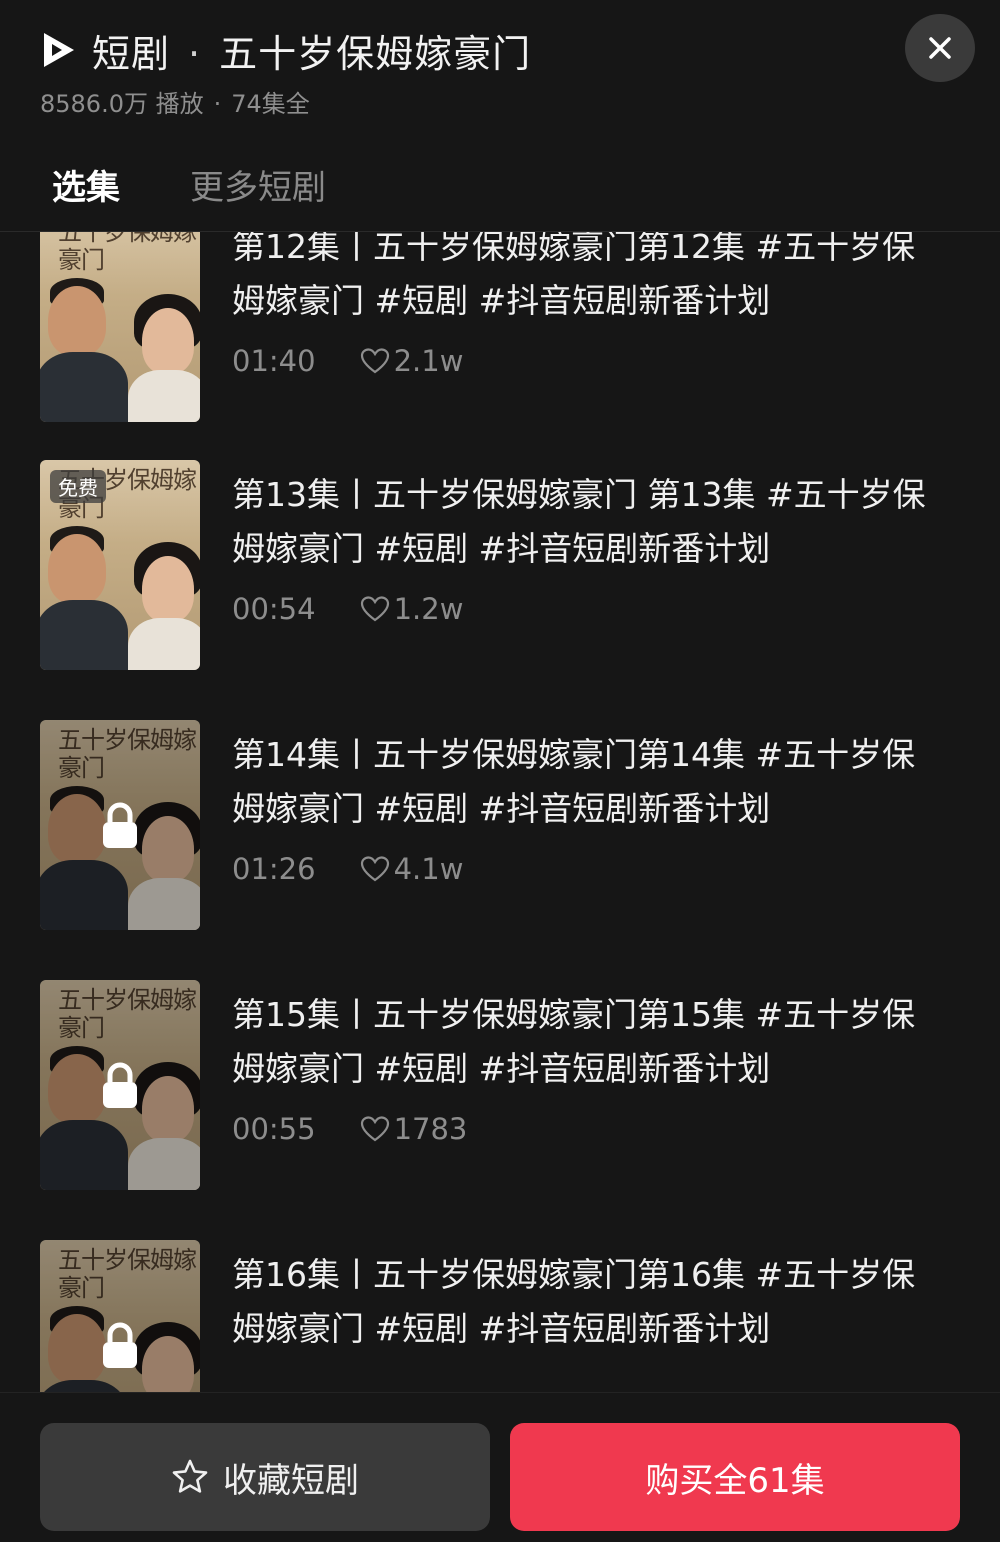 This screenshot has height=1542, width=1000. I want to click on favorite-drama-button: 收藏短剧, so click(265, 1477).